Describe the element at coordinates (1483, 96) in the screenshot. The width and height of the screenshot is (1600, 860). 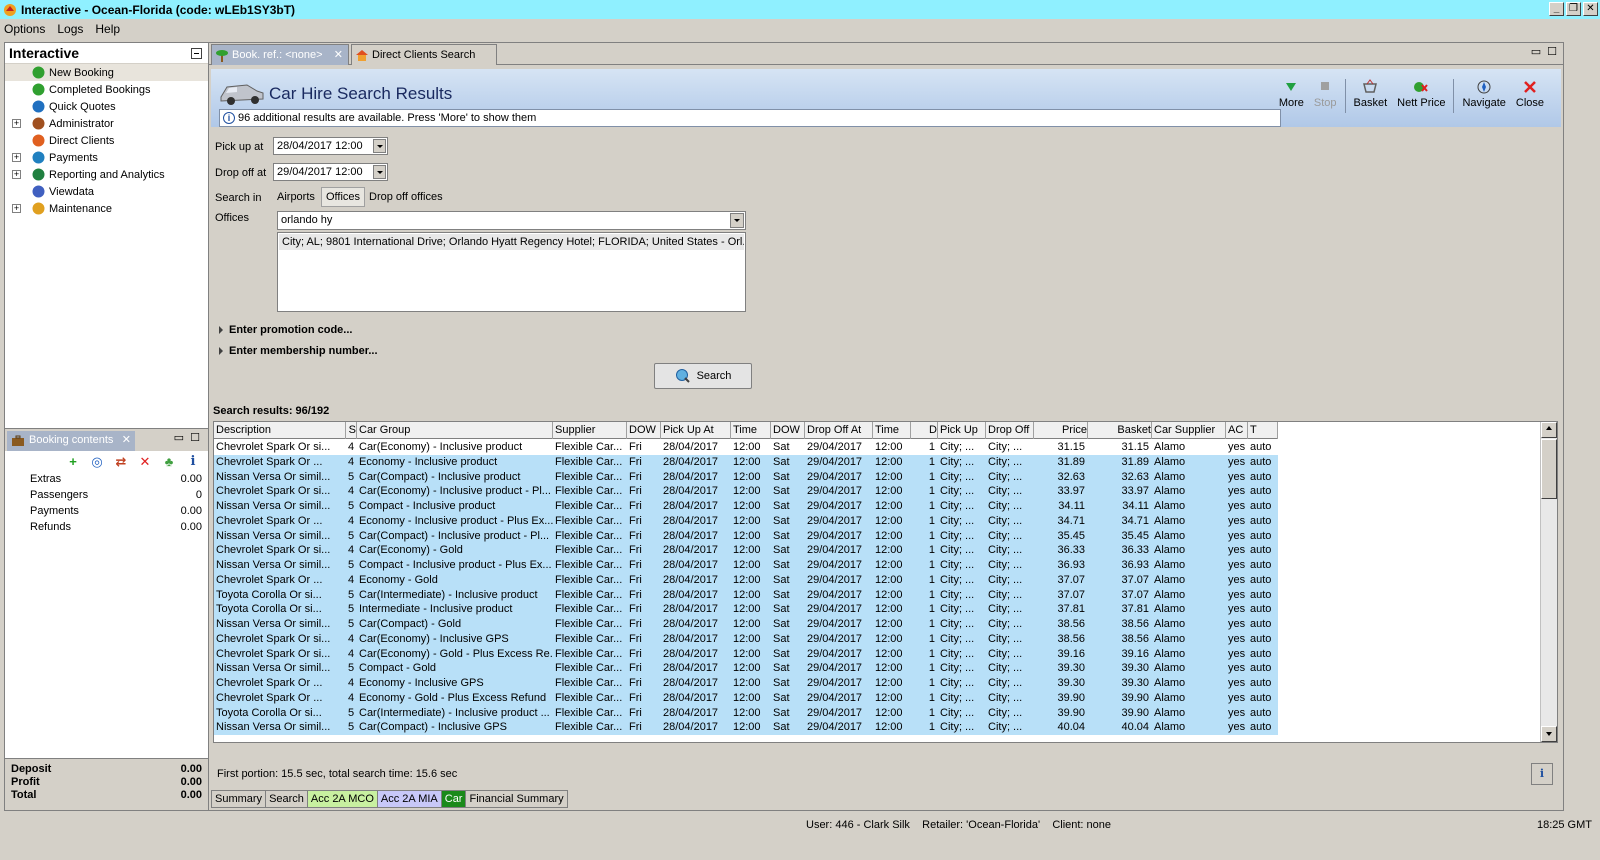
I see `navigate-button: Navigate` at that location.